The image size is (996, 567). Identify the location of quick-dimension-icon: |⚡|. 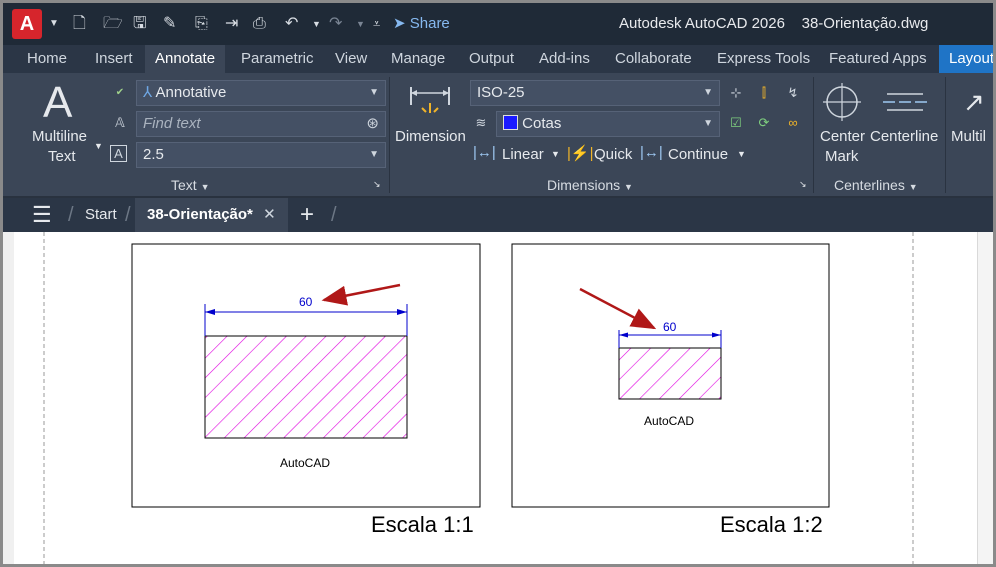
(580, 153).